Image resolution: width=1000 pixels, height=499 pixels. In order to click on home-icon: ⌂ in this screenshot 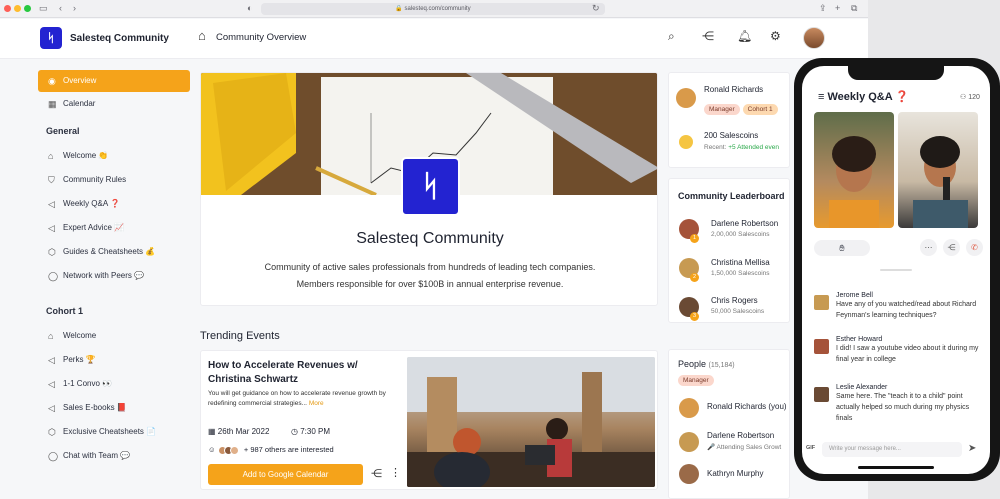, I will do `click(51, 156)`.